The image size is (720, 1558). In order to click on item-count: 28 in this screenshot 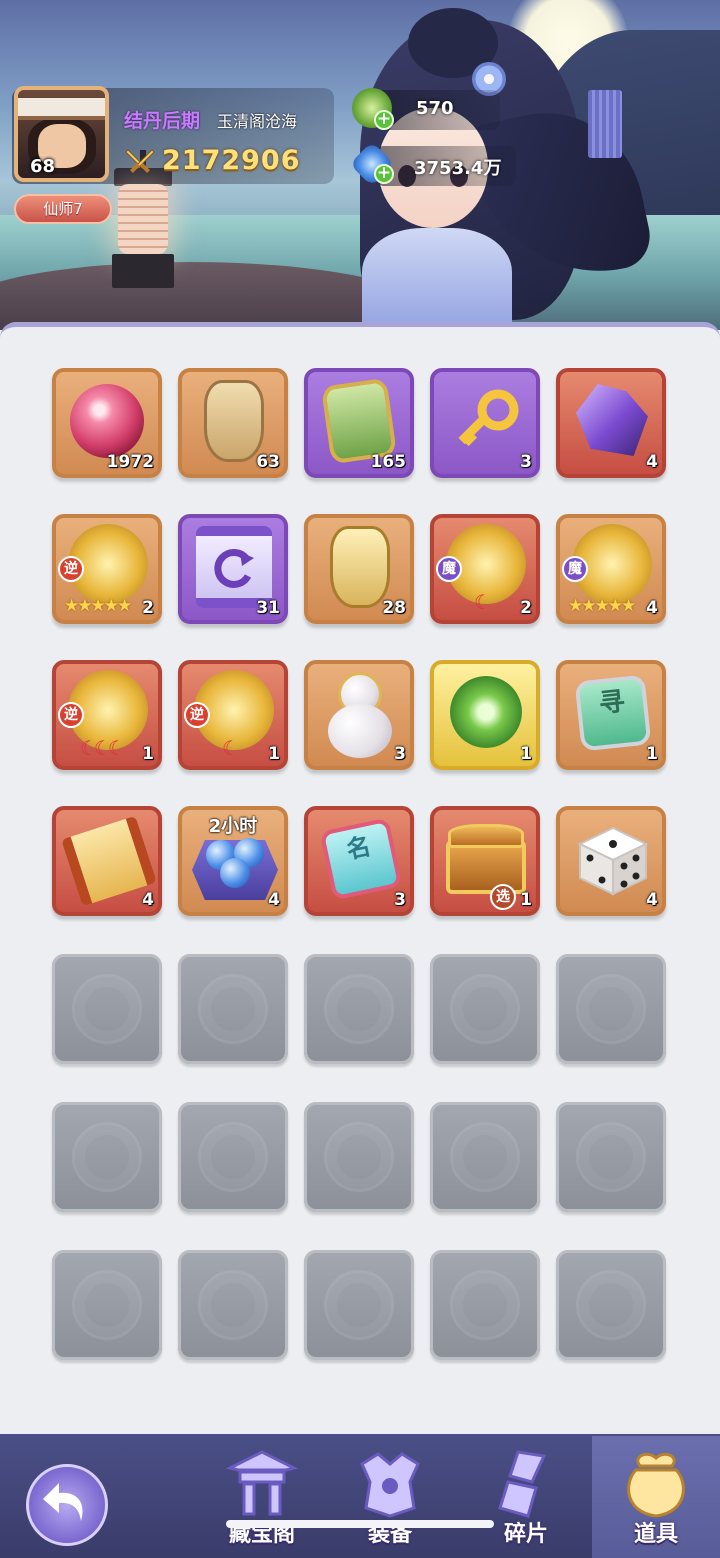, I will do `click(394, 608)`.